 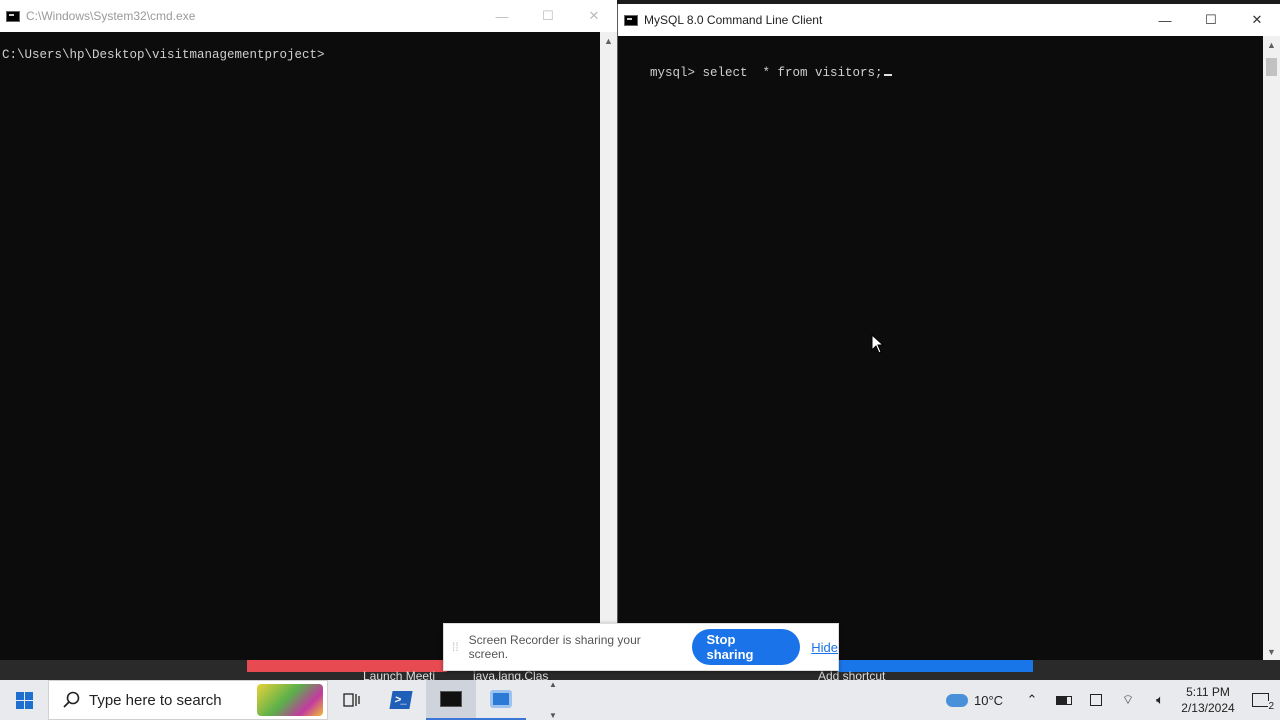 I want to click on meet-now-button, so click(x=1096, y=700).